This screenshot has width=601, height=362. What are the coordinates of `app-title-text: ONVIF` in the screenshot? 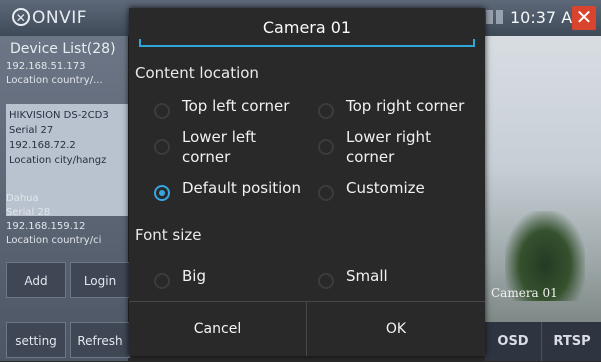 It's located at (60, 18).